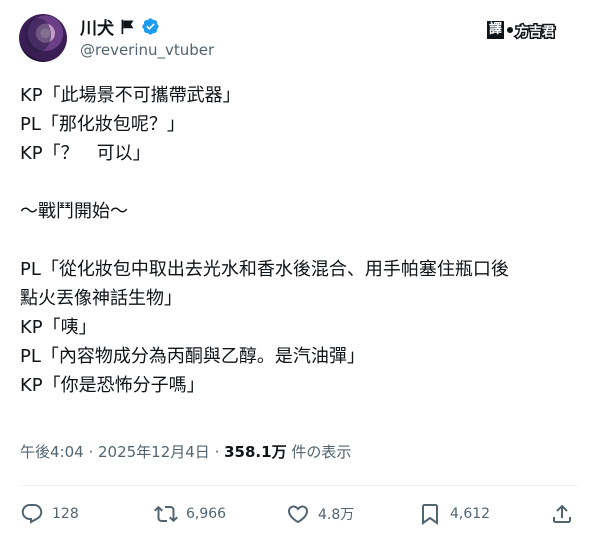 The width and height of the screenshot is (598, 543). Describe the element at coordinates (65, 514) in the screenshot. I see `reply-count: 128` at that location.